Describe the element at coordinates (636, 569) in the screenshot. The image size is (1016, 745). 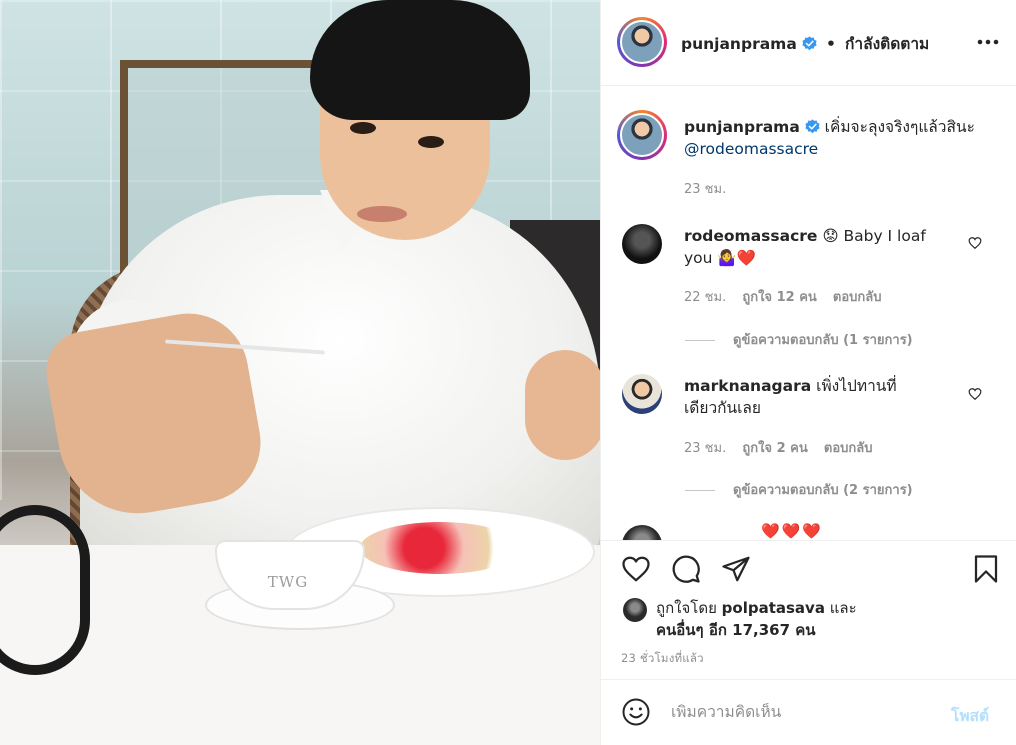
I see `heart-icon` at that location.